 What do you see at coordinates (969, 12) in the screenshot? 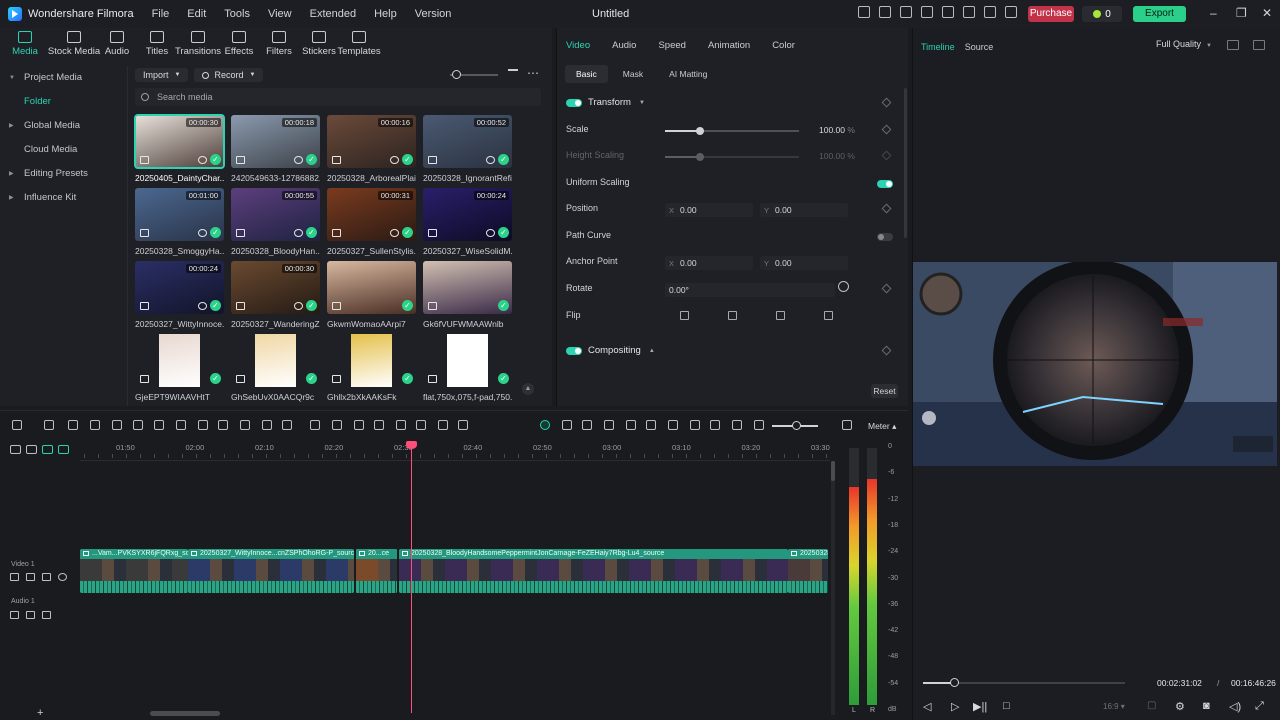
I see `download-icon` at bounding box center [969, 12].